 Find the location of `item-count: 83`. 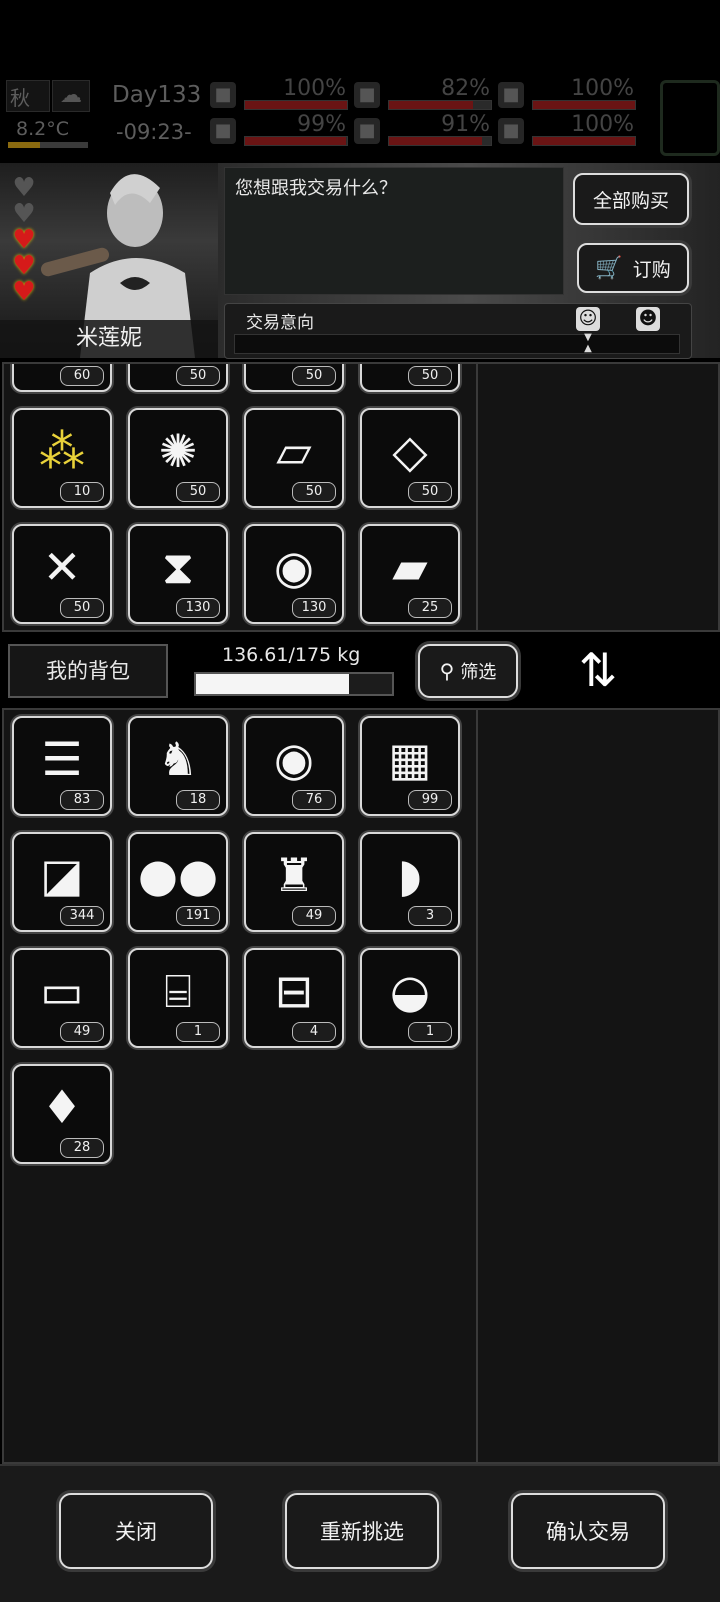

item-count: 83 is located at coordinates (82, 800).